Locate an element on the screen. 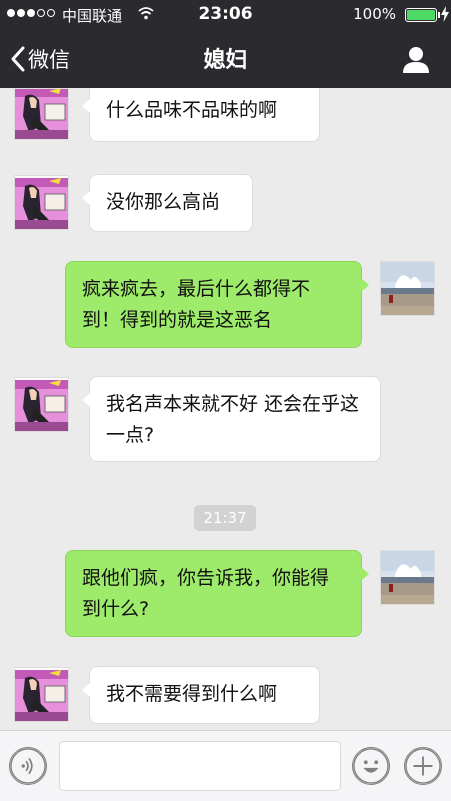  message-text: 我不需要得到什么啊 is located at coordinates (192, 694).